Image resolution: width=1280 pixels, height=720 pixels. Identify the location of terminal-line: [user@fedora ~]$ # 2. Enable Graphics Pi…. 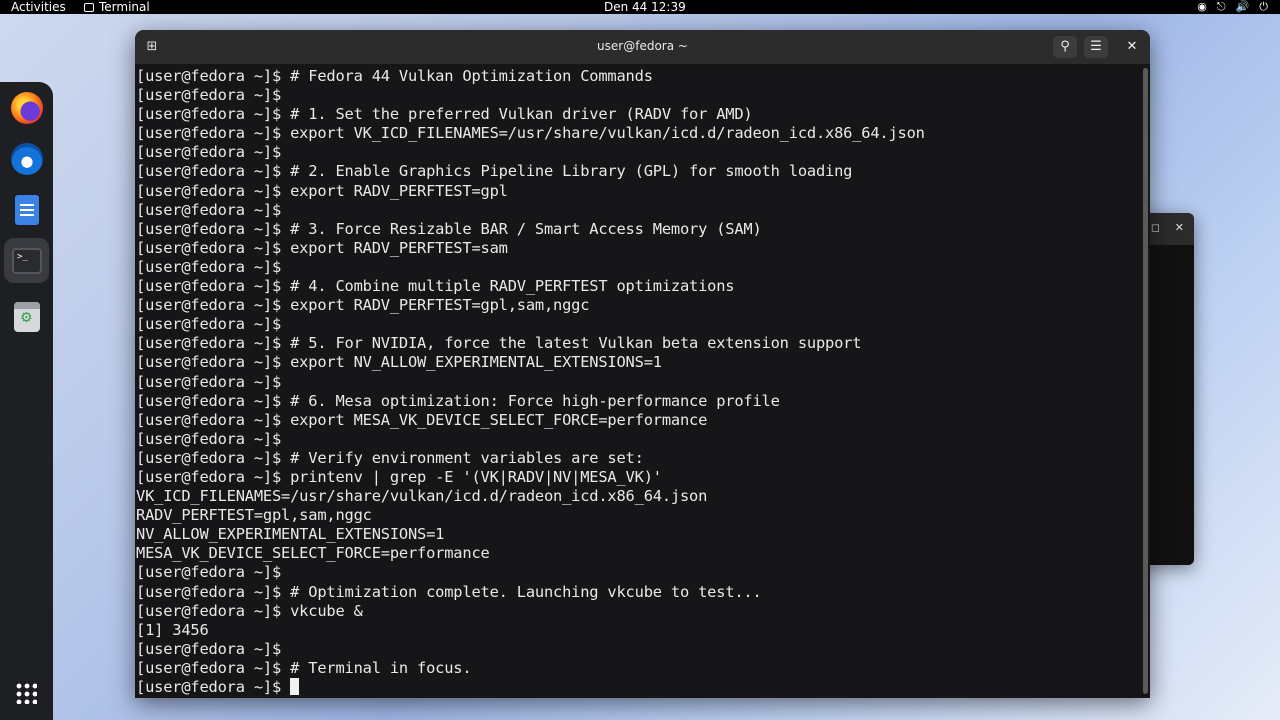
(494, 171).